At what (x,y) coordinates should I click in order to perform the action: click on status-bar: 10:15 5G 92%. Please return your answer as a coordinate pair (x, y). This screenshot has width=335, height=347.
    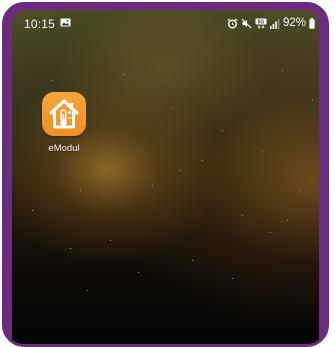
    Looking at the image, I should click on (165, 23).